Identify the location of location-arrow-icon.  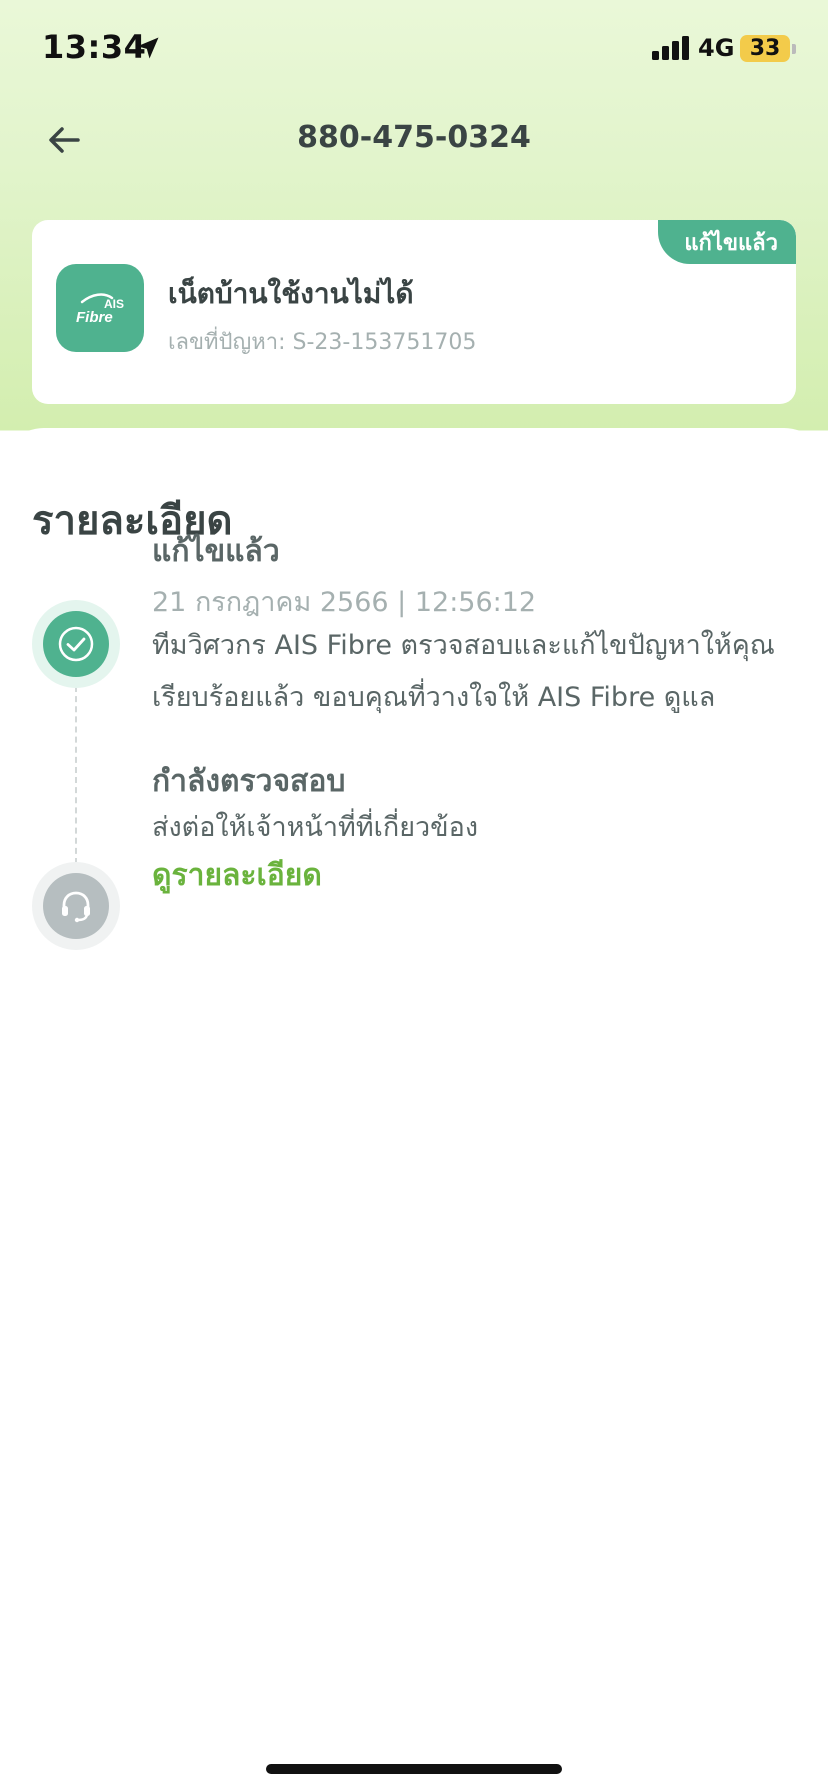
(148, 48).